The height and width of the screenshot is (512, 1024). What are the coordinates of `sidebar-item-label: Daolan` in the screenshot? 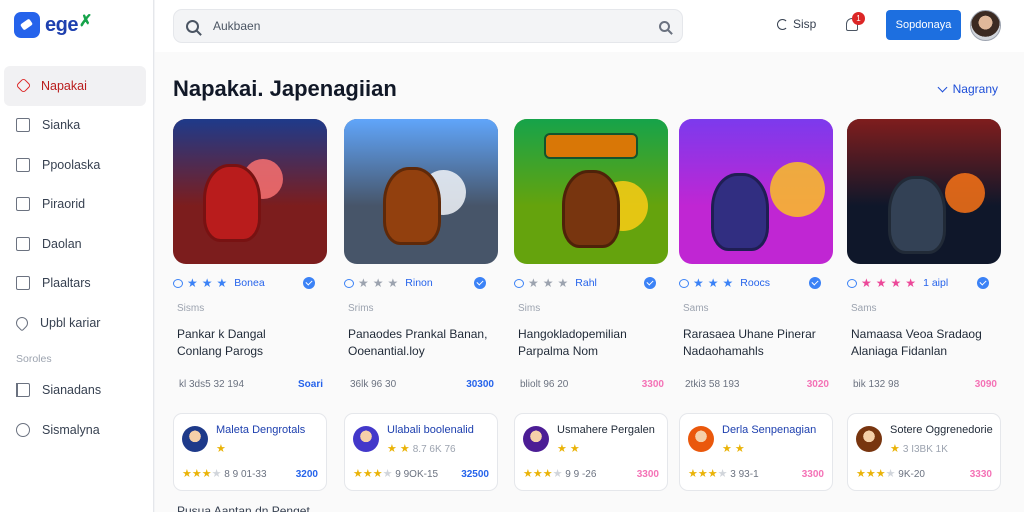 It's located at (62, 243).